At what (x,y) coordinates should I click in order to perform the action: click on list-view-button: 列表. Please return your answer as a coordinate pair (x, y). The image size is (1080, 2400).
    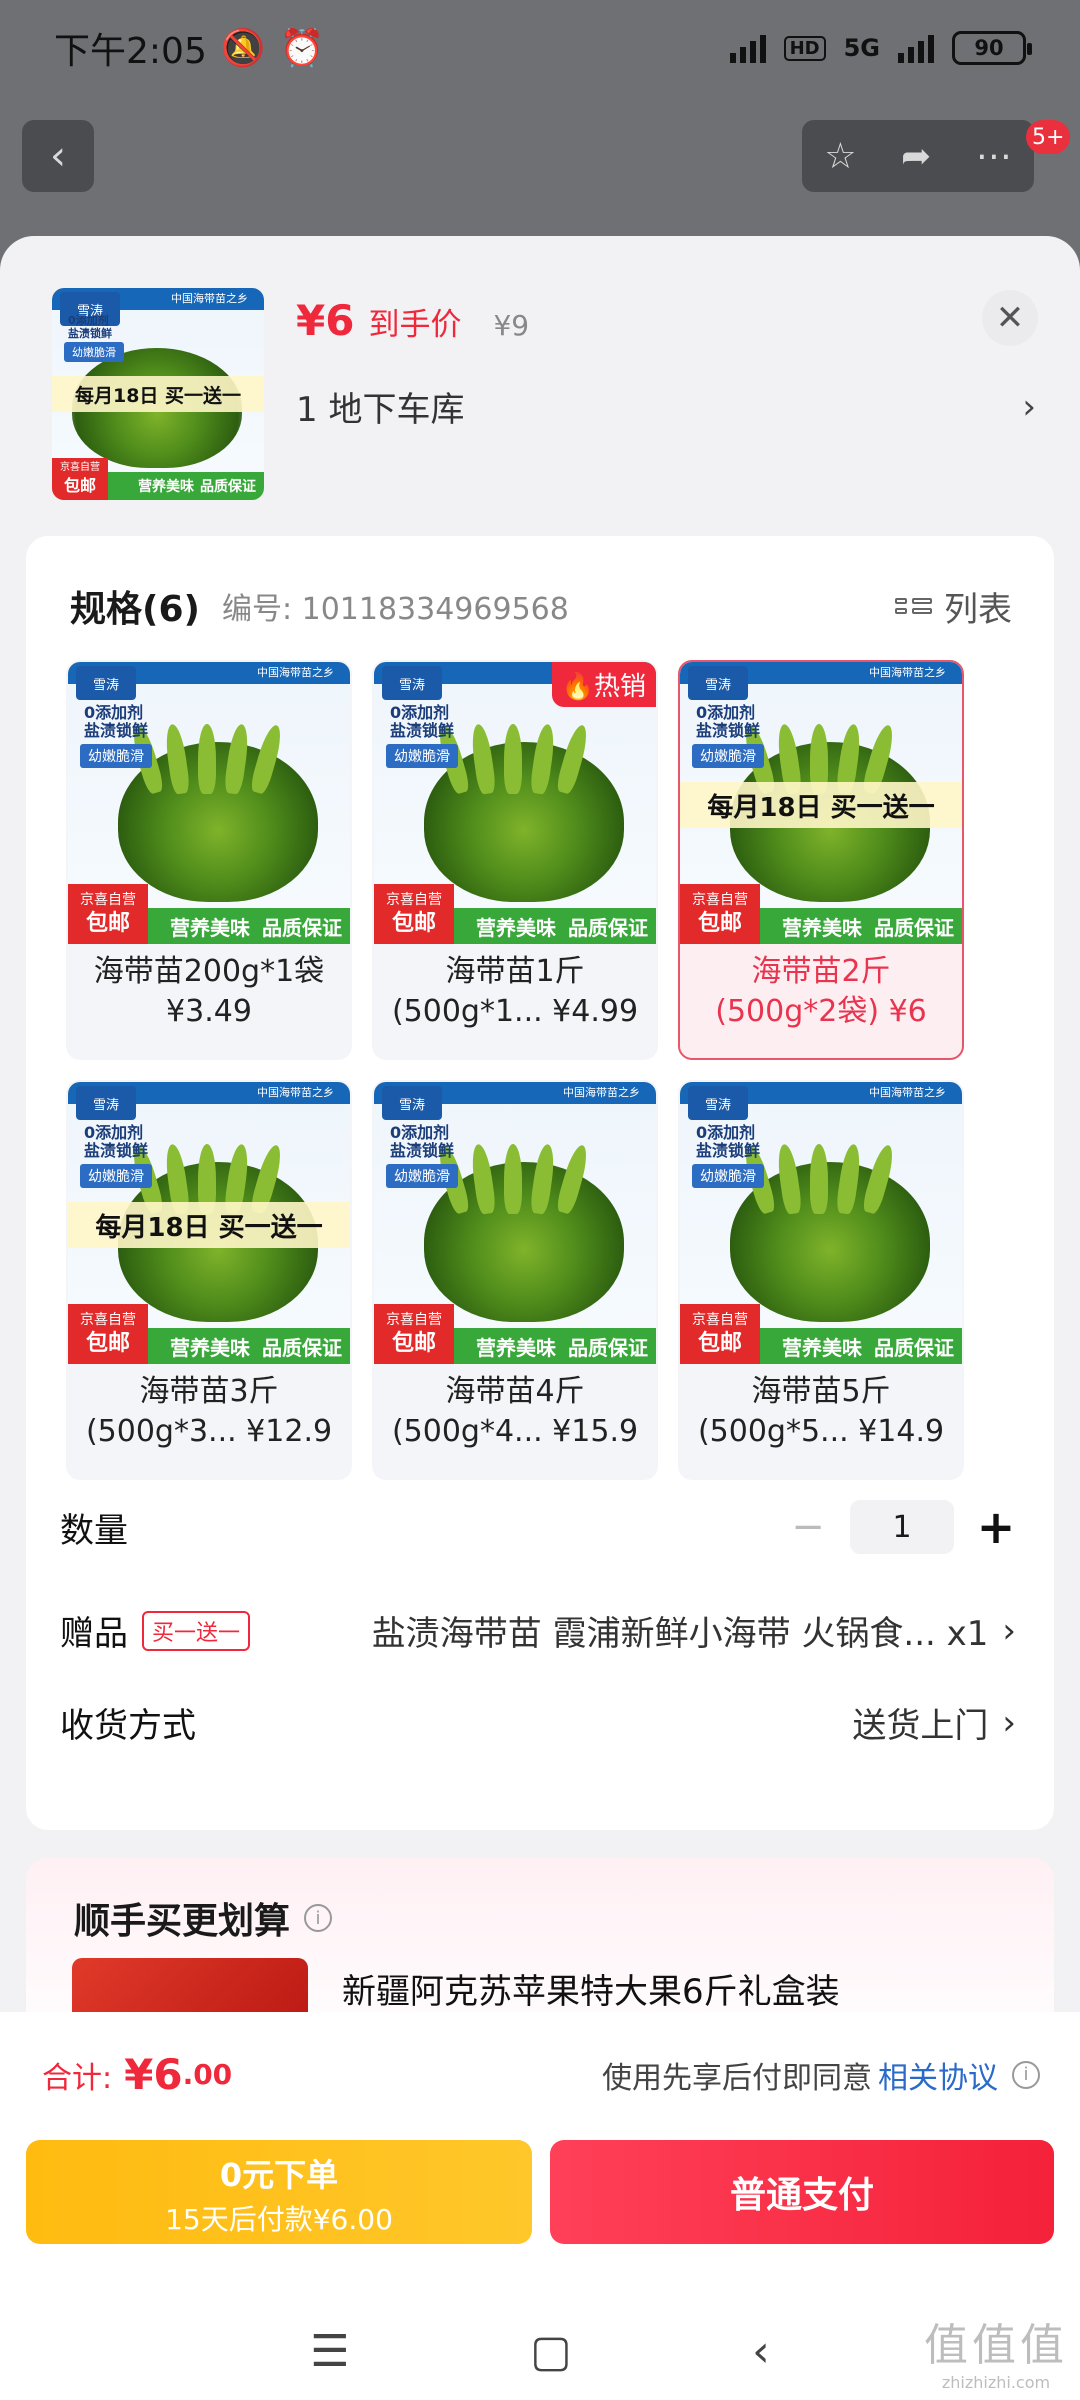
    Looking at the image, I should click on (953, 606).